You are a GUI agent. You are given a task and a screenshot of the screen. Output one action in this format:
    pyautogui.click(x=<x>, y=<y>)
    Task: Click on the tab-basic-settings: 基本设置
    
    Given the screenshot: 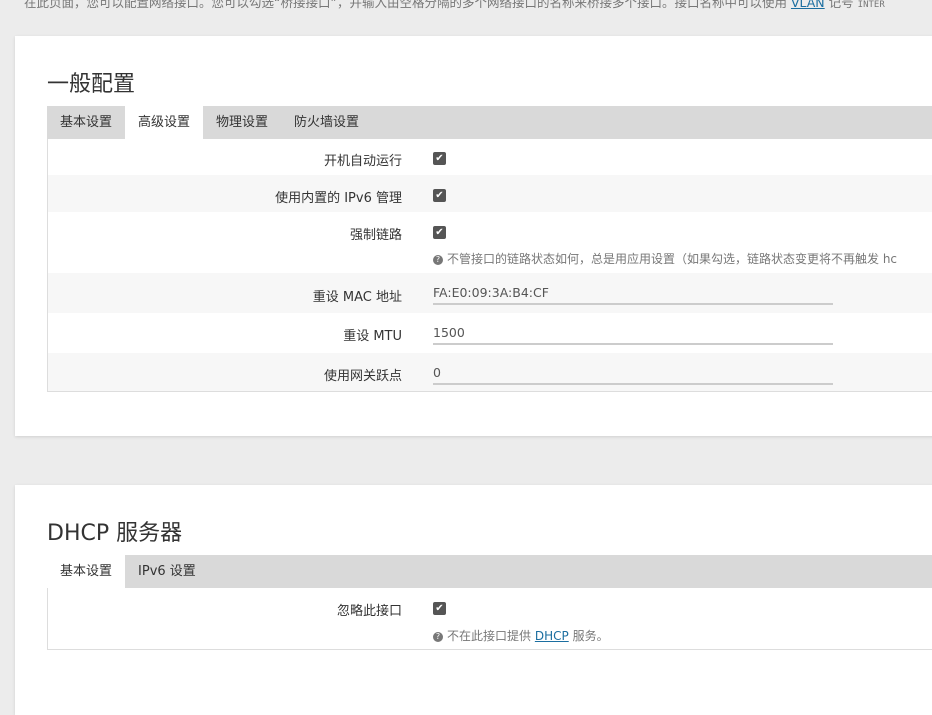 What is the action you would take?
    pyautogui.click(x=86, y=122)
    